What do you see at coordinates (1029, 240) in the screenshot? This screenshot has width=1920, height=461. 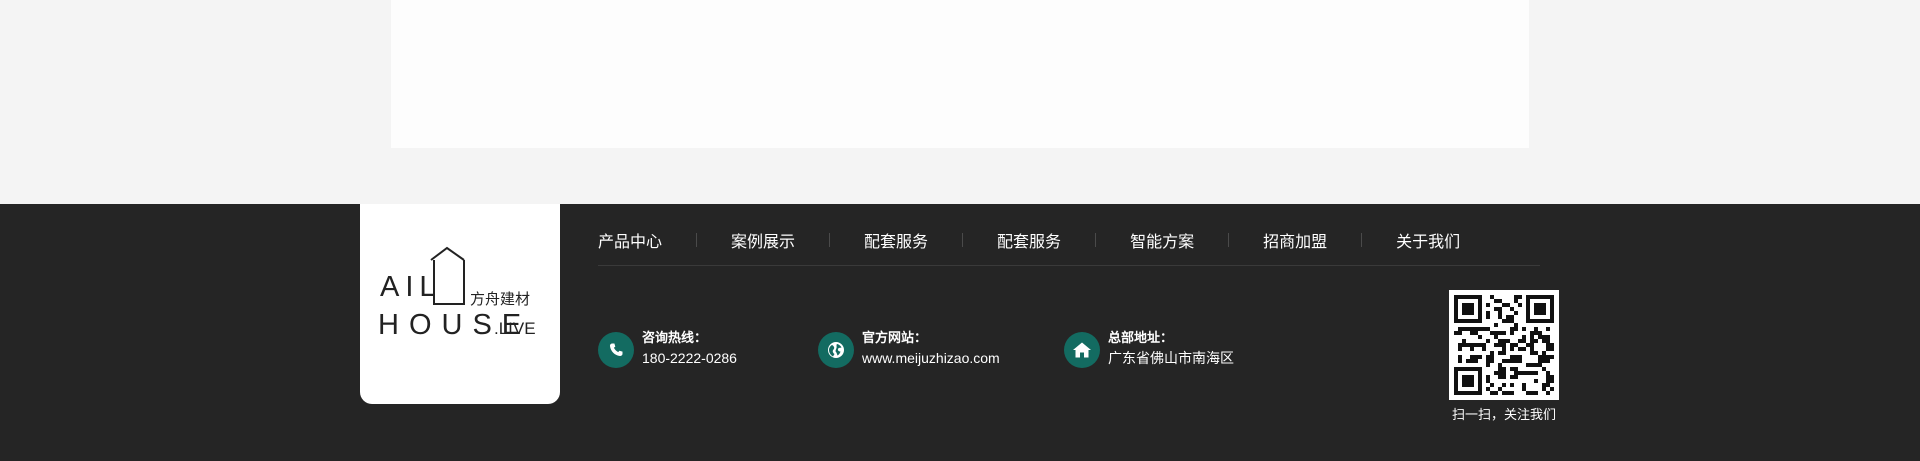 I see `nav-item-services-2: 配套服务` at bounding box center [1029, 240].